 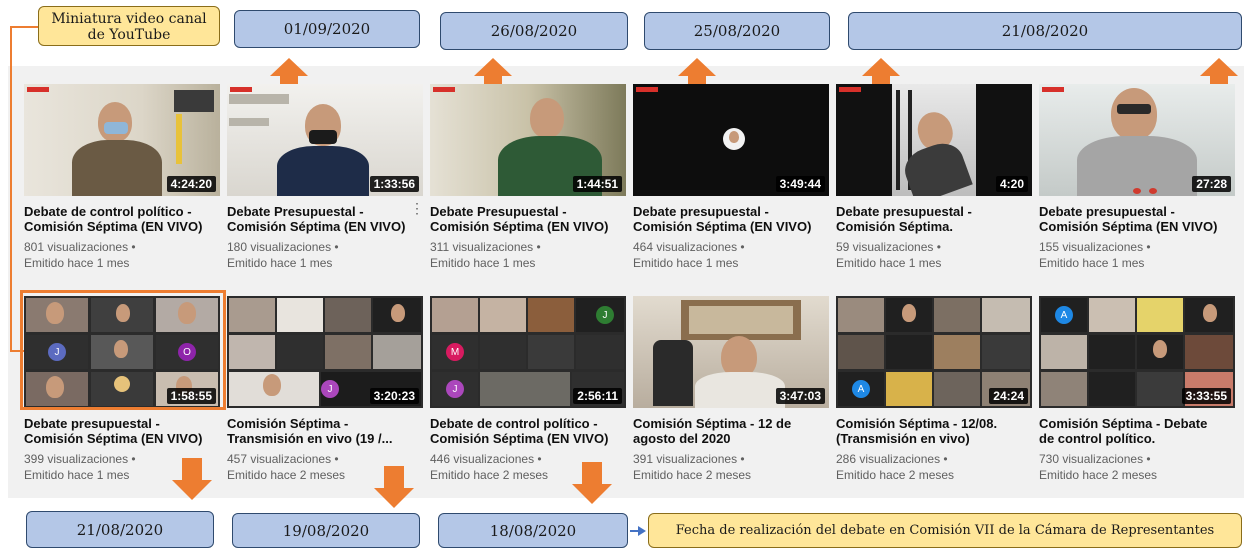 I want to click on video-title: Debate presupuestal - Comisión Séptima., so click(x=934, y=219).